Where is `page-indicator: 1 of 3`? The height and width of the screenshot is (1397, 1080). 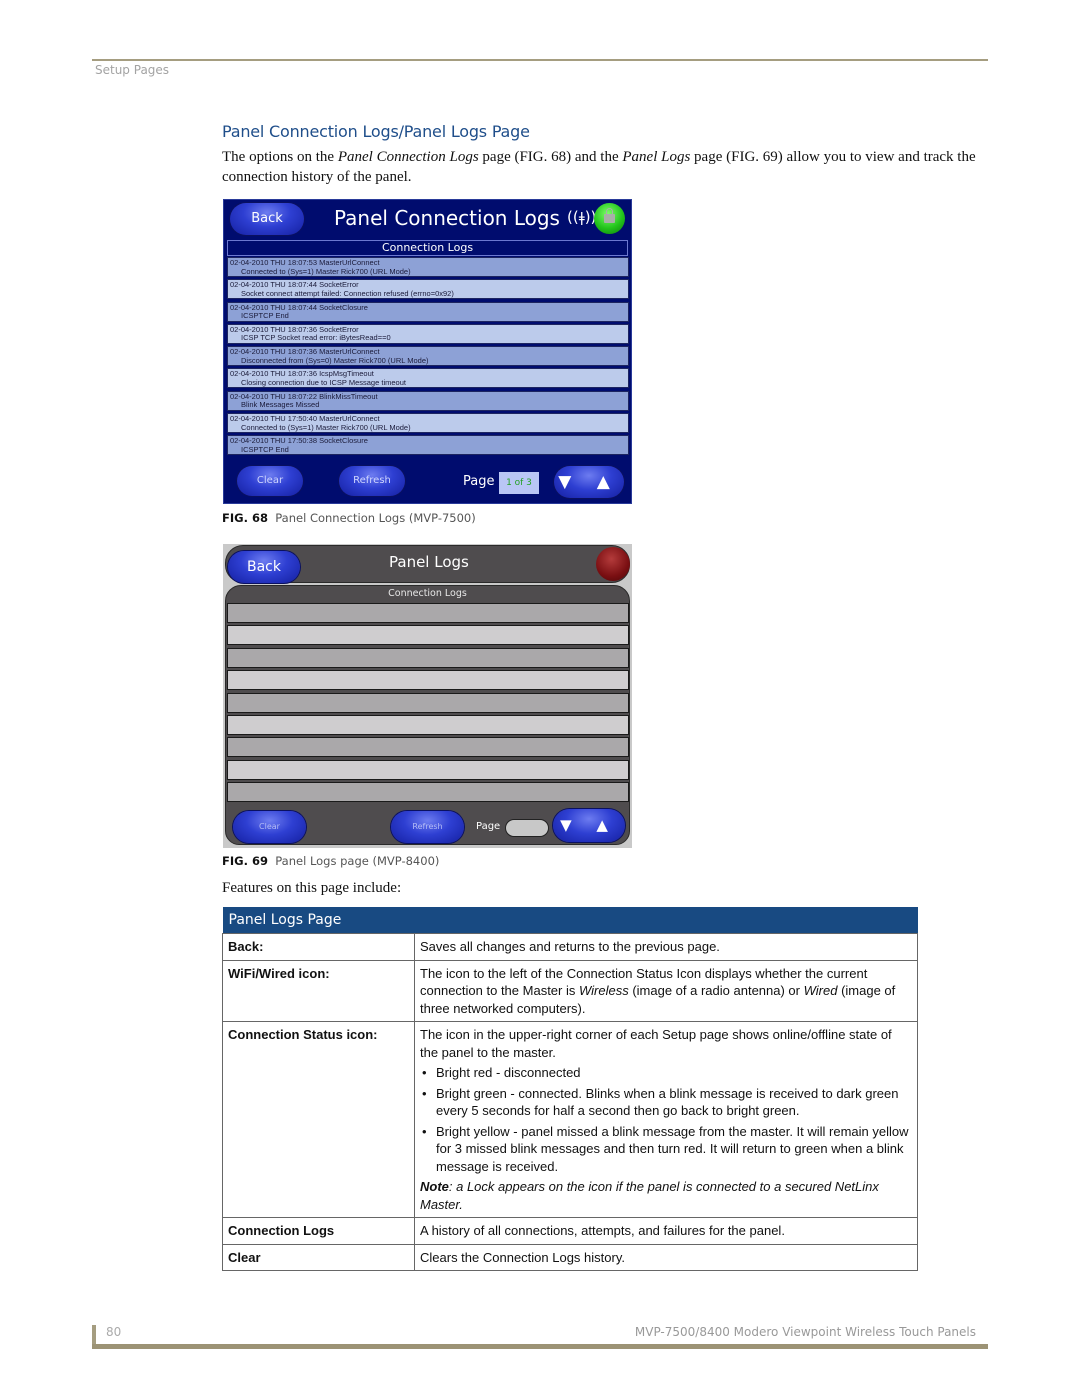 page-indicator: 1 of 3 is located at coordinates (519, 483).